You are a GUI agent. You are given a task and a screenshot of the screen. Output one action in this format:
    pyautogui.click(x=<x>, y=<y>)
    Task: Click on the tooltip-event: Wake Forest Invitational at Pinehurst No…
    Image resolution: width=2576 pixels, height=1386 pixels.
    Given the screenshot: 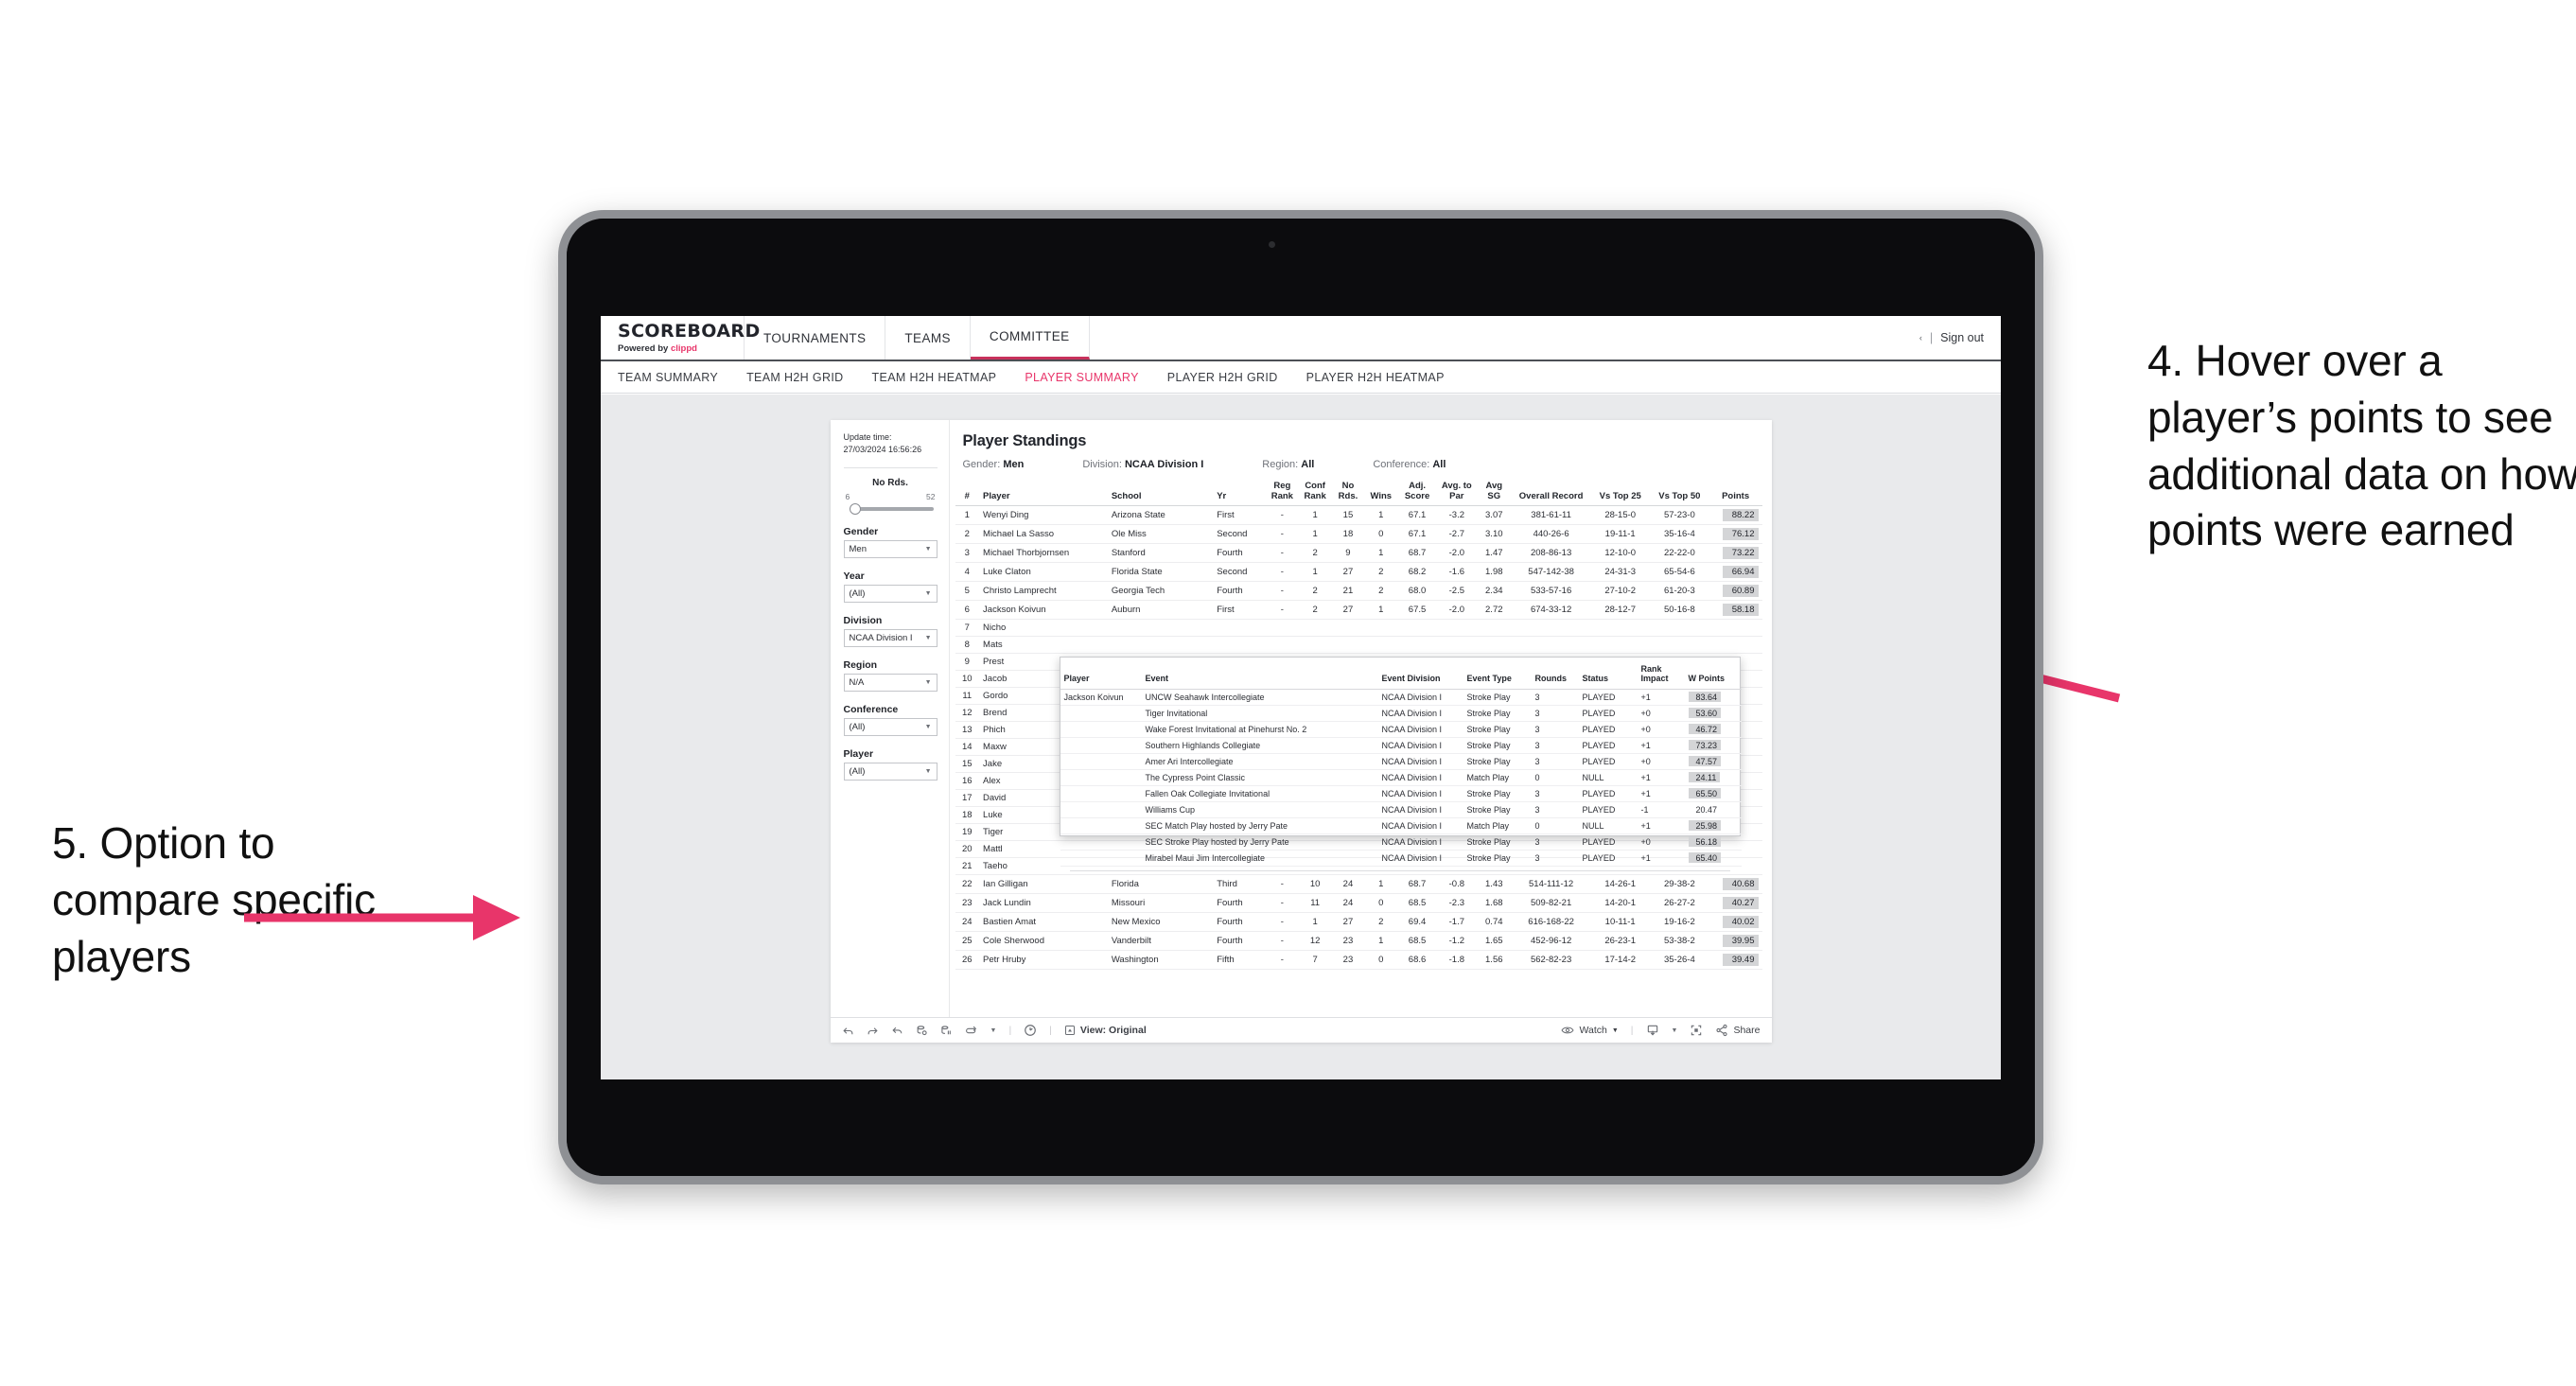 What is the action you would take?
    pyautogui.click(x=1260, y=729)
    